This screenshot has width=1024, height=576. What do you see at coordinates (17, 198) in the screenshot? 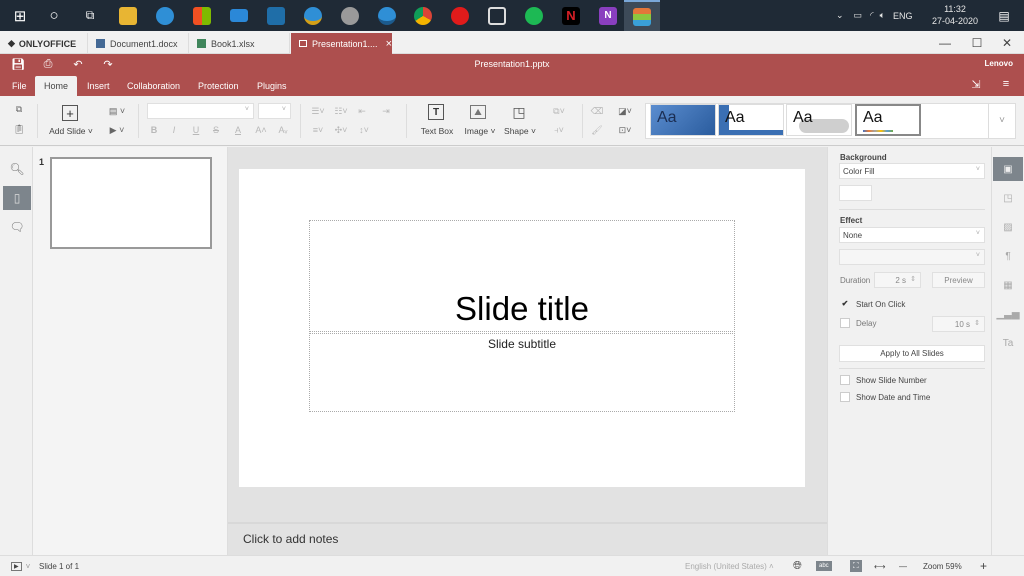
I see `slides-panel-button: ▯` at bounding box center [17, 198].